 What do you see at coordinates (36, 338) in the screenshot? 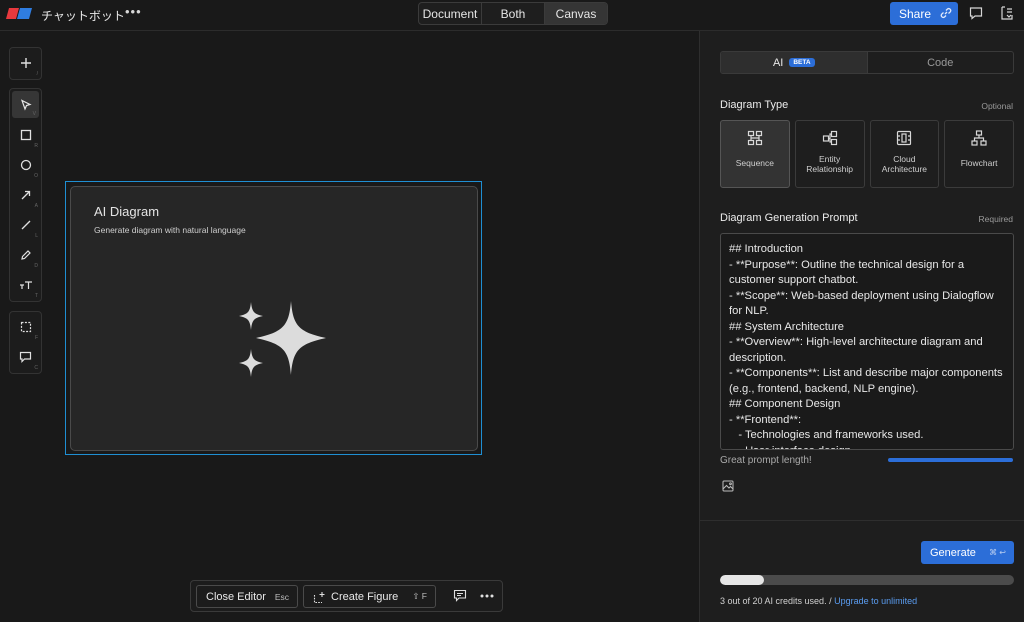
I see `shortcut-label: F` at bounding box center [36, 338].